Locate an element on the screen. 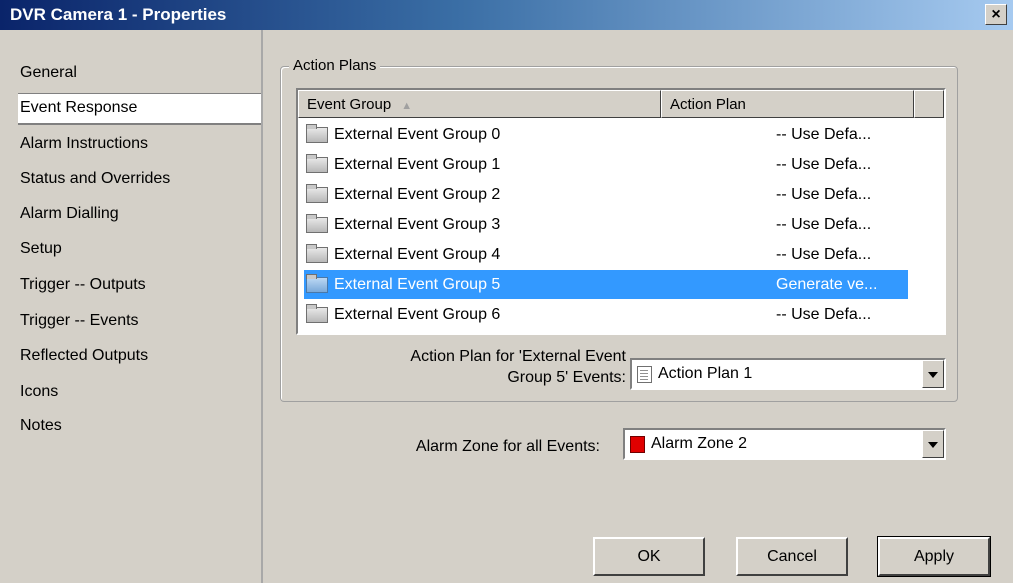 Image resolution: width=1013 pixels, height=583 pixels. ok-button: OK is located at coordinates (649, 556).